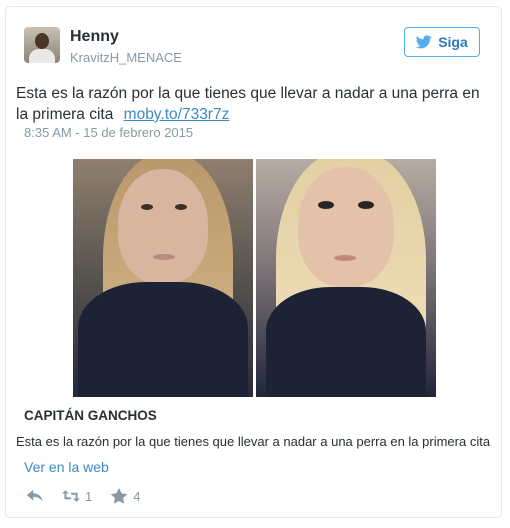 This screenshot has height=528, width=510. Describe the element at coordinates (326, 205) in the screenshot. I see `photo-after-eye-left` at that location.